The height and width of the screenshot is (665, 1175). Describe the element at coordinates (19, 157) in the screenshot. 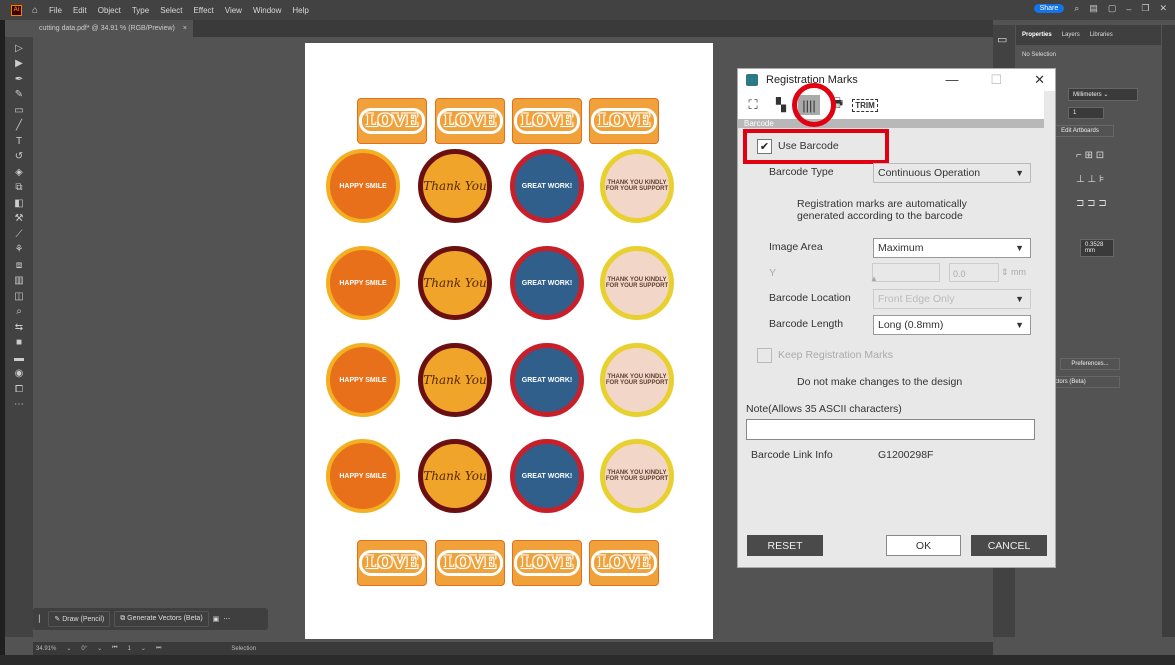

I see `rotate-tool-icon: ↺` at that location.